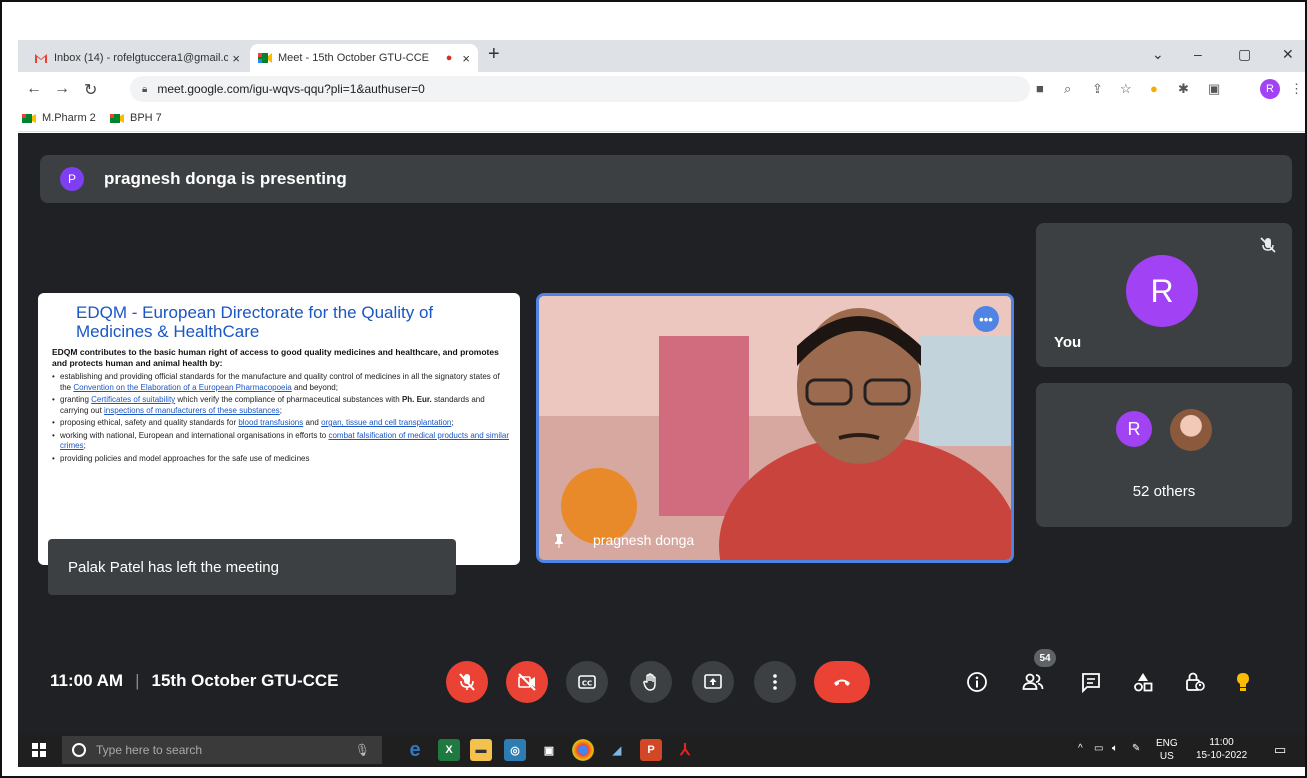  I want to click on chat-icon, so click(1091, 683).